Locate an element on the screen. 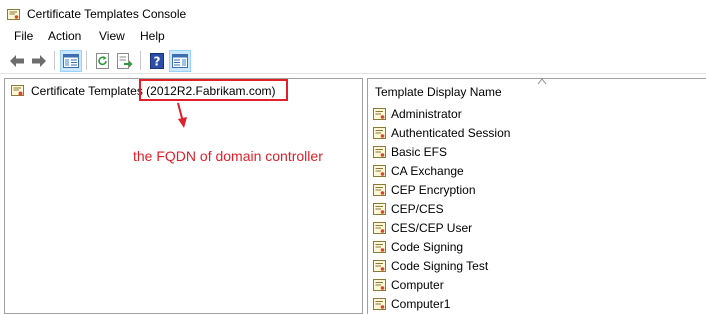  list-item: Computer1 is located at coordinates (539, 303).